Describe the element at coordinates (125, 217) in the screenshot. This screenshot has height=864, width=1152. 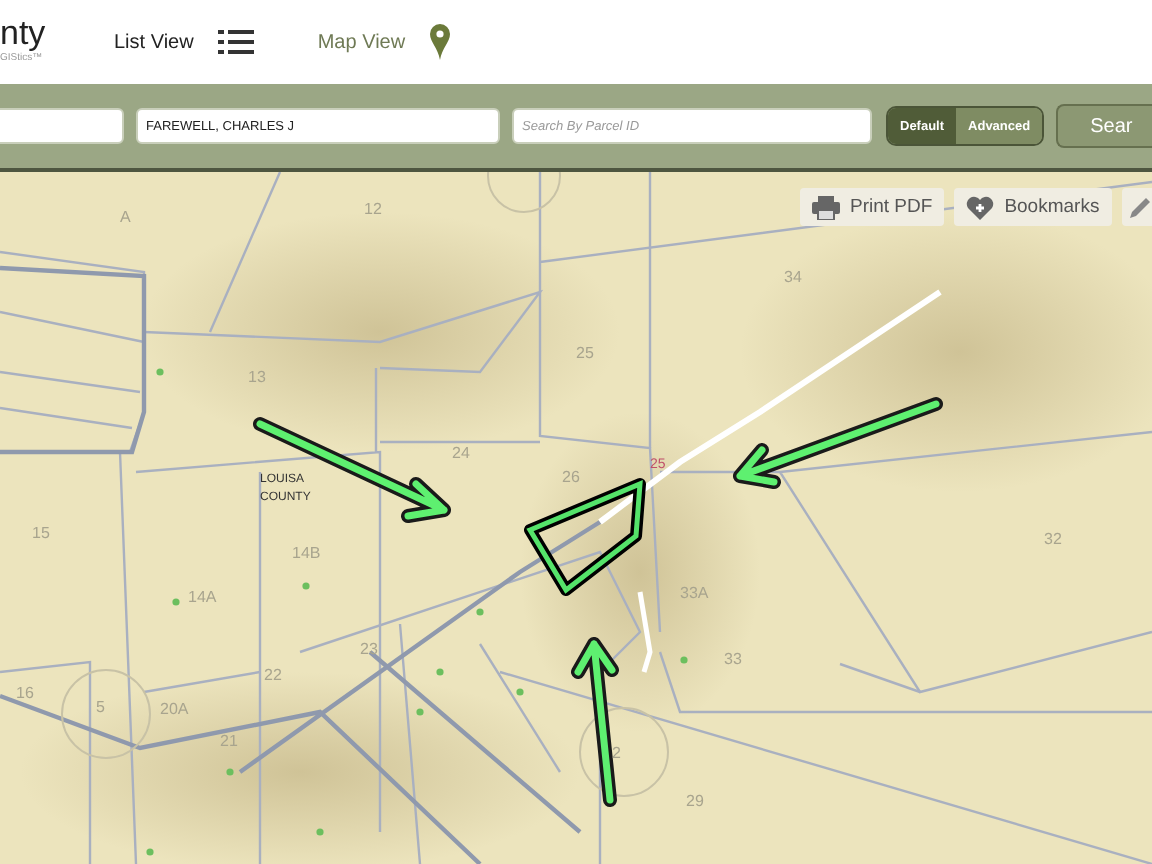
I see `parcel-number: A` at that location.